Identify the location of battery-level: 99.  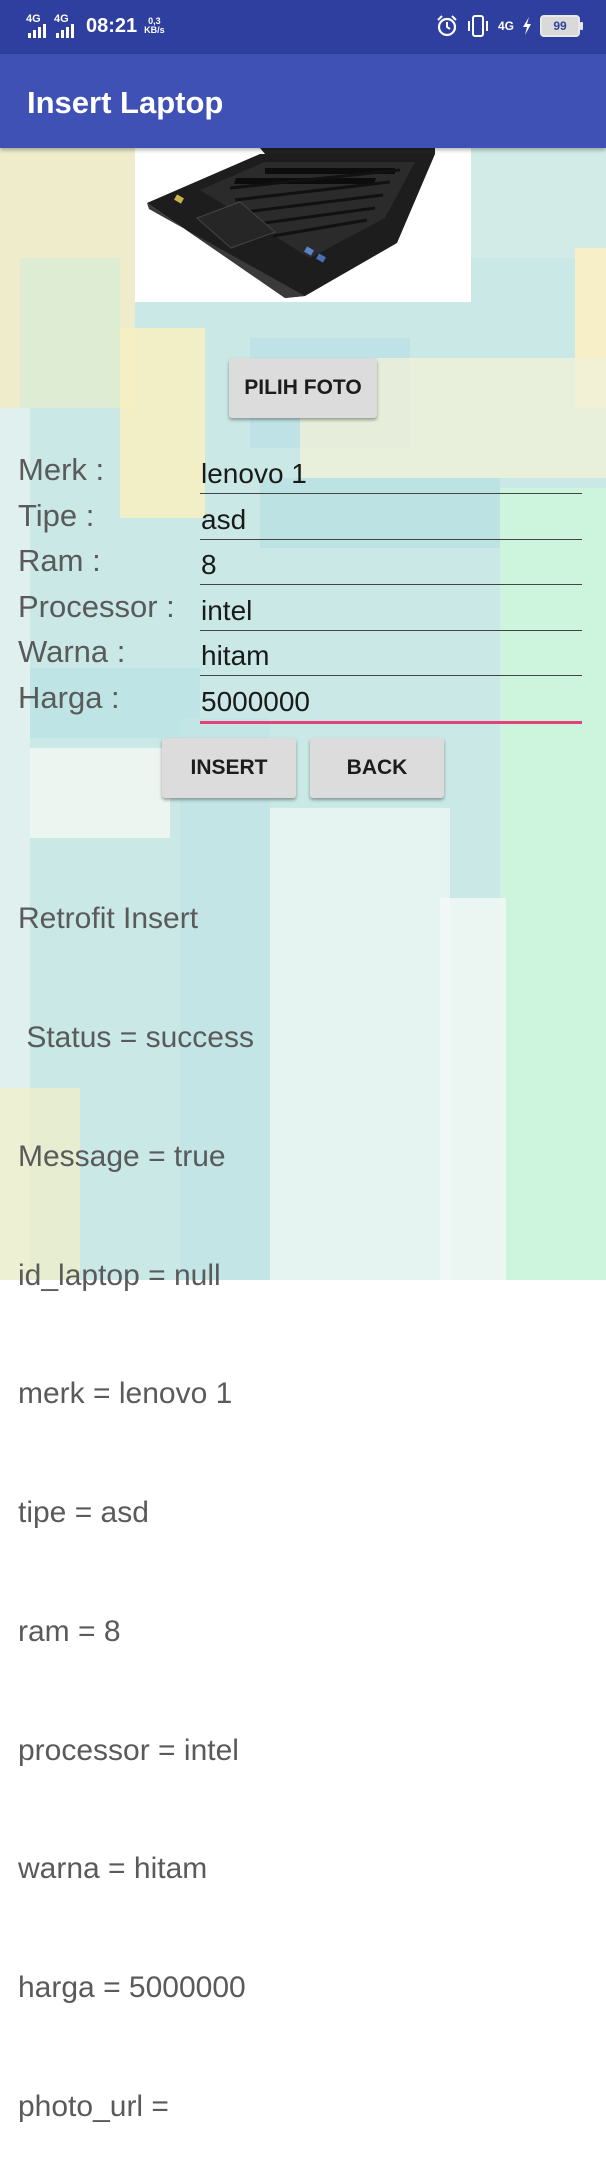
(560, 26).